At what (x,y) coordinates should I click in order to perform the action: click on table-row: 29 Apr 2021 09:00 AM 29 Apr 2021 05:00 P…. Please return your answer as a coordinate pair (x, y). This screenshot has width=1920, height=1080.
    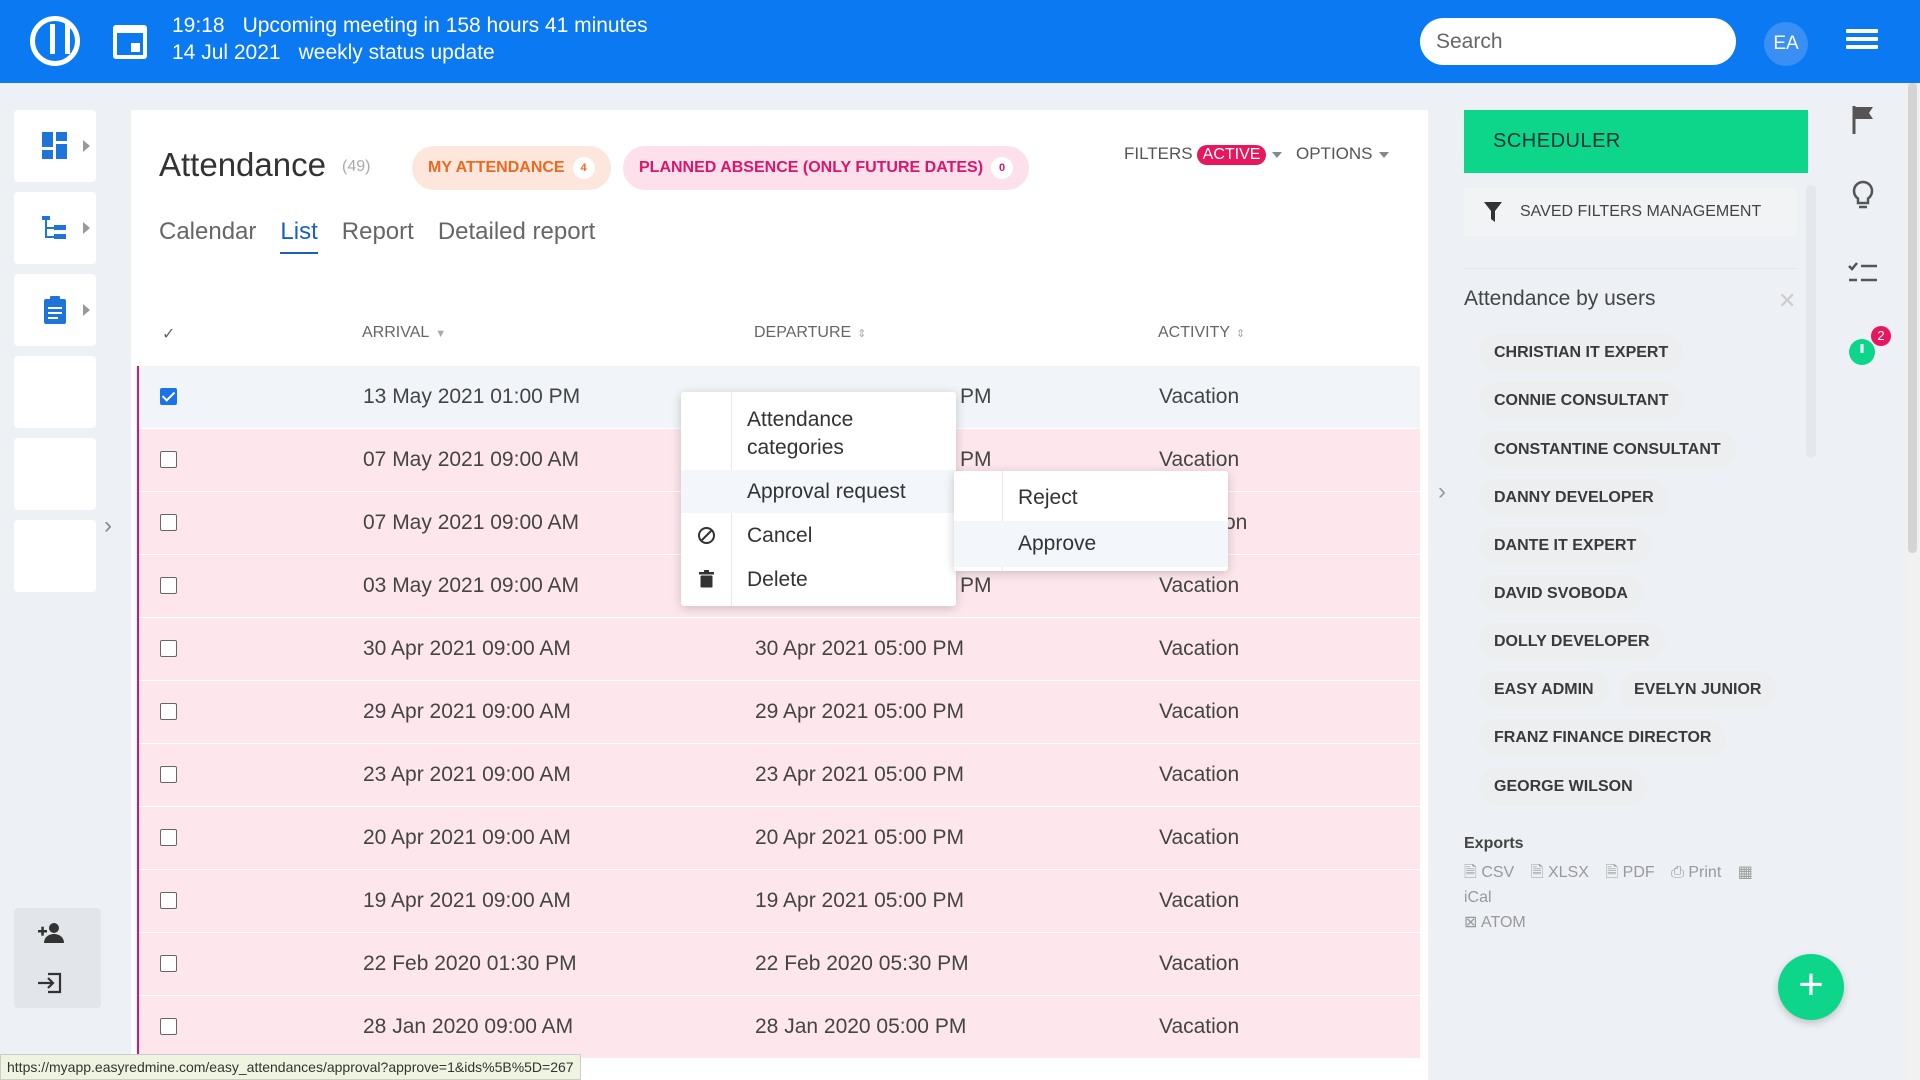
    Looking at the image, I should click on (779, 712).